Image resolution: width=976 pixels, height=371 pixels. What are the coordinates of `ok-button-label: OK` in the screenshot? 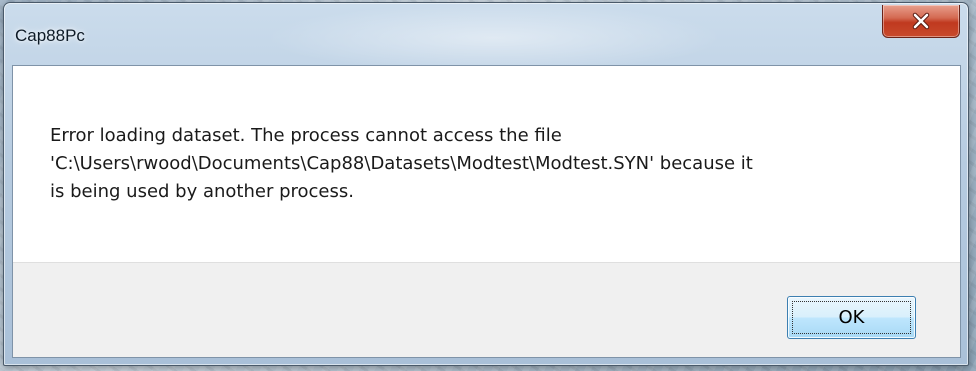 It's located at (851, 317).